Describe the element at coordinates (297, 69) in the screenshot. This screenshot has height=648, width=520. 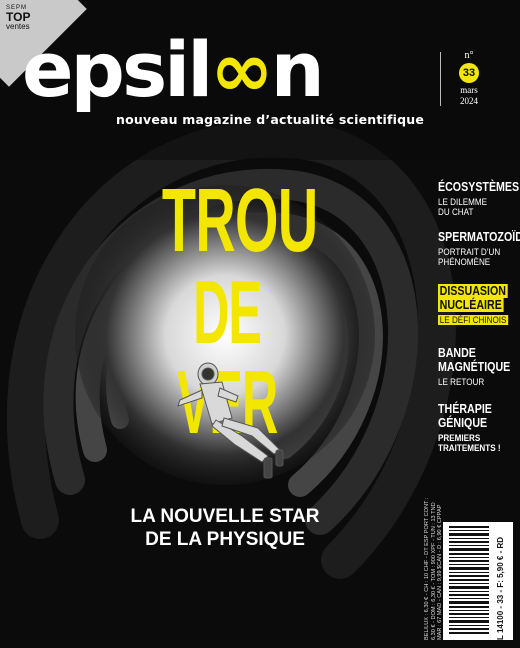
I see `logo-suffix: n` at that location.